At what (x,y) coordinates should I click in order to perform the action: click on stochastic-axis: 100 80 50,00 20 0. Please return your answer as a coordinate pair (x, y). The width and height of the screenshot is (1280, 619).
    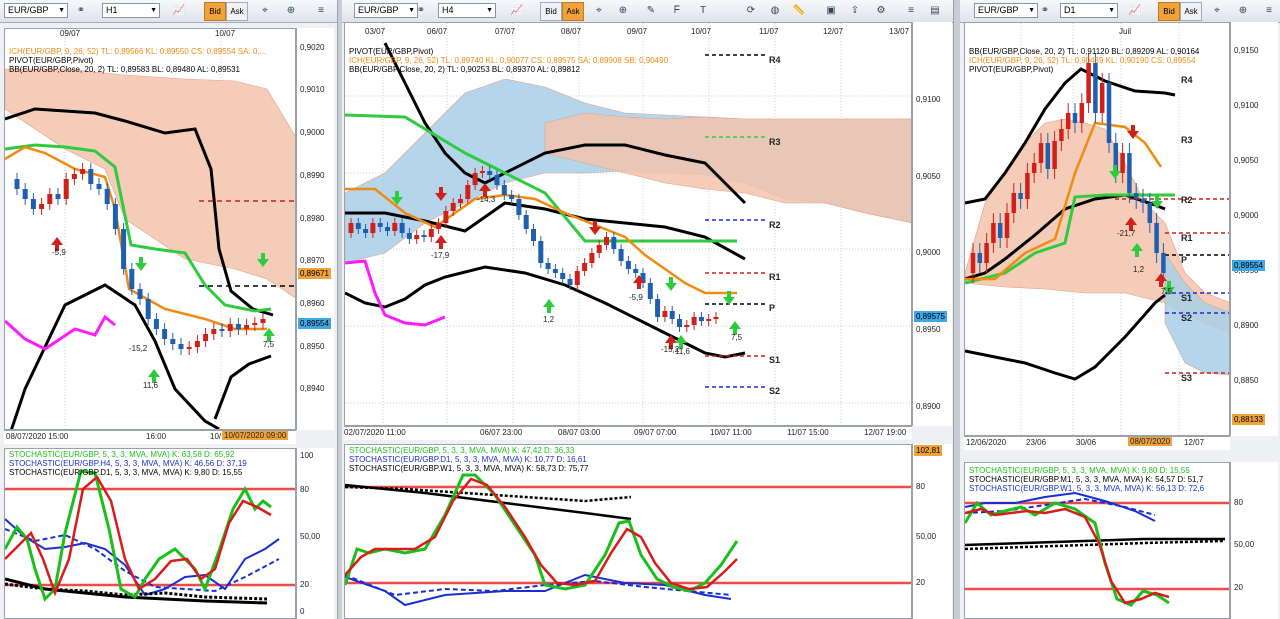
    Looking at the image, I should click on (315, 533).